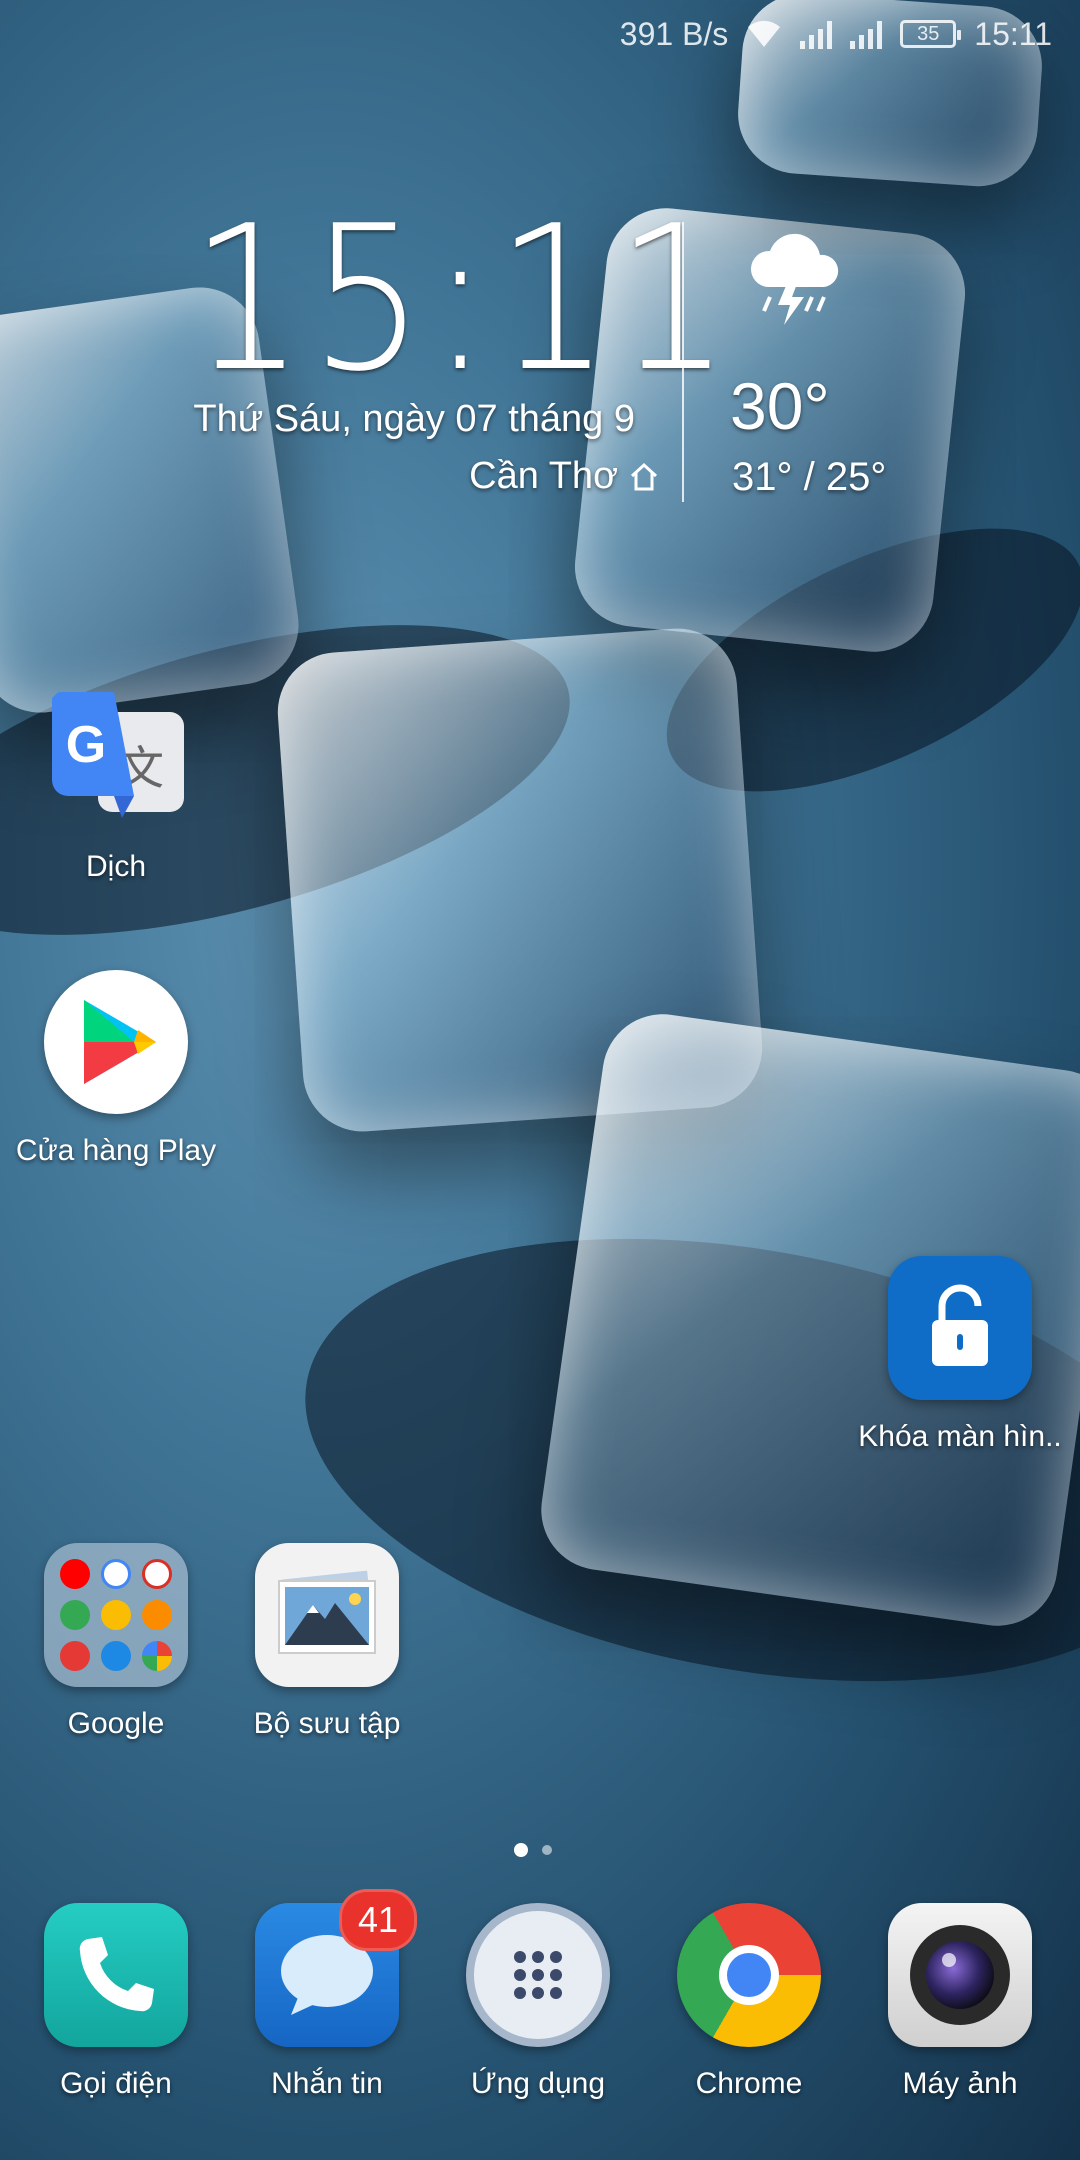  I want to click on svg-text: G, so click(86, 745).